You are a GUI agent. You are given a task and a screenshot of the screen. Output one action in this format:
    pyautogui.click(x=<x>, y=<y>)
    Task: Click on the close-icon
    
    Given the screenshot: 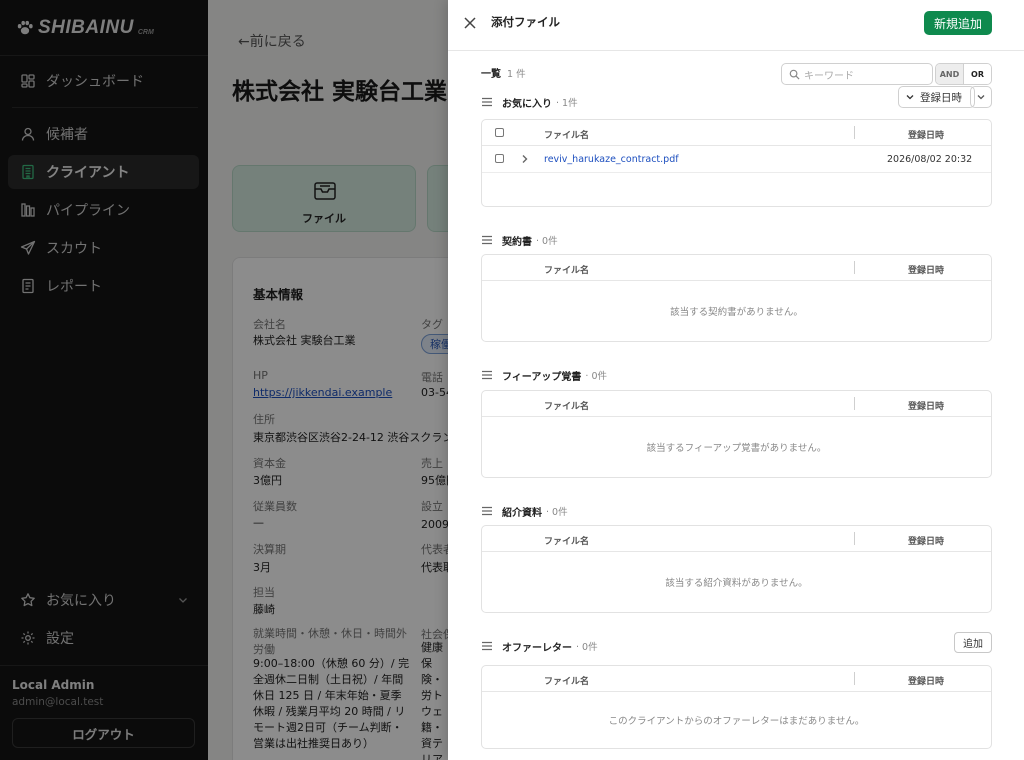 What is the action you would take?
    pyautogui.click(x=470, y=23)
    